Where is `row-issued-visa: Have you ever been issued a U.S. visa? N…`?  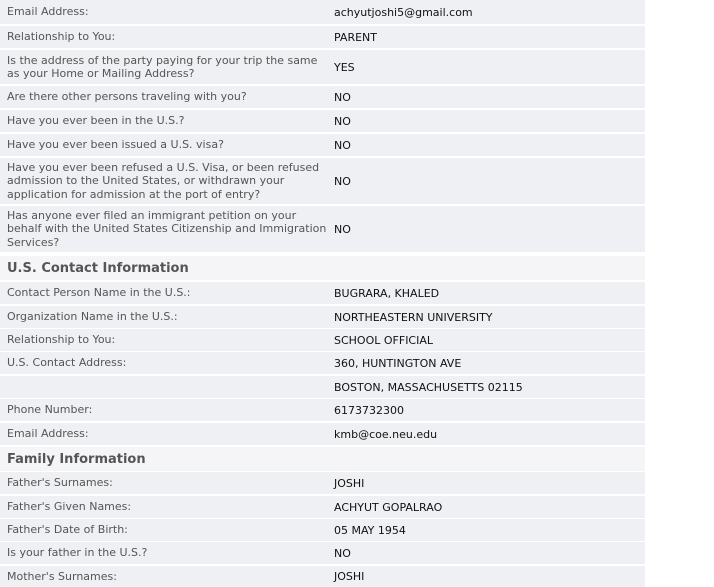 row-issued-visa: Have you ever been issued a U.S. visa? N… is located at coordinates (322, 145).